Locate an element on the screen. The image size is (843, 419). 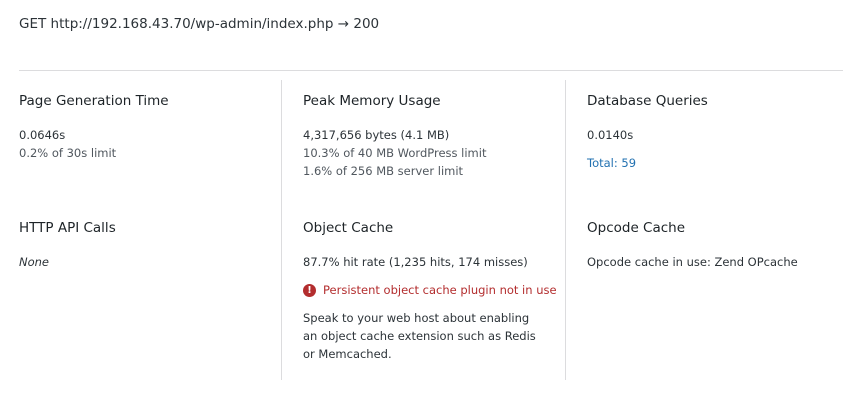
request-arrow: → is located at coordinates (343, 24).